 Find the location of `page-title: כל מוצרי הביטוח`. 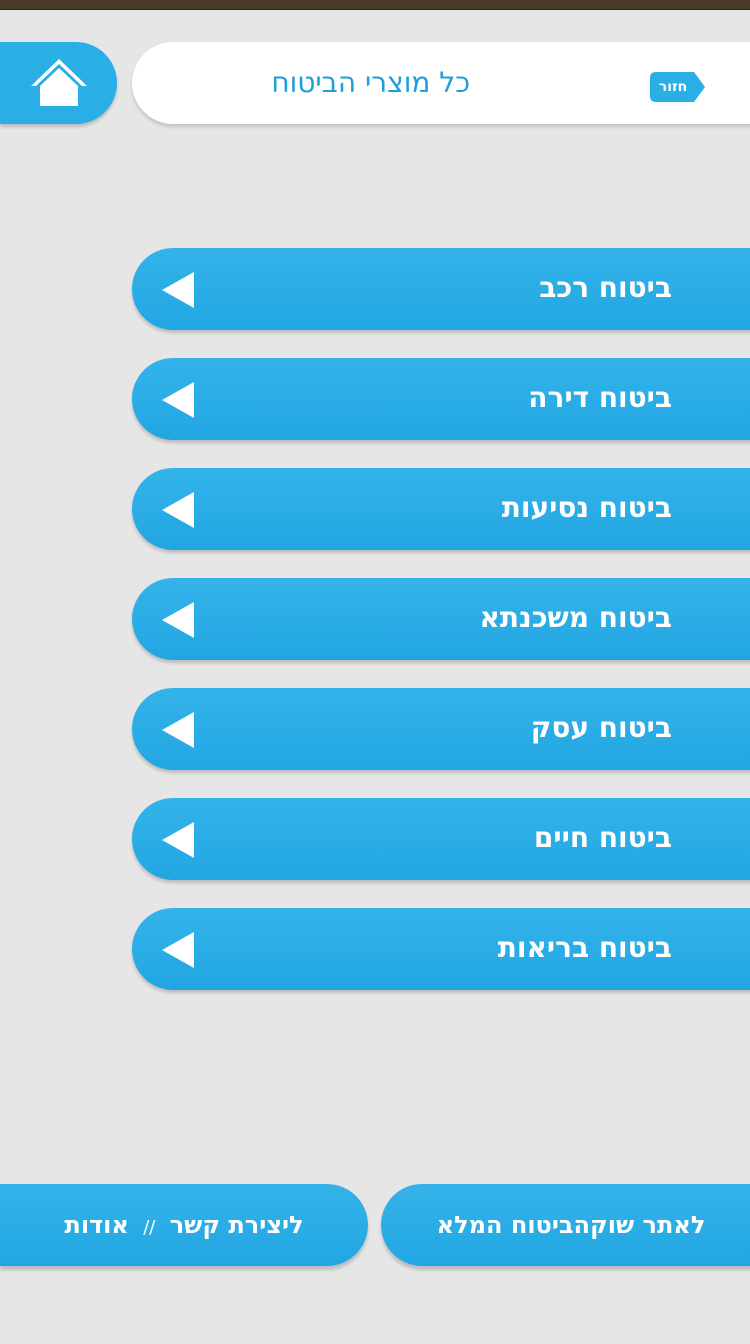

page-title: כל מוצרי הביטוח is located at coordinates (307, 83).